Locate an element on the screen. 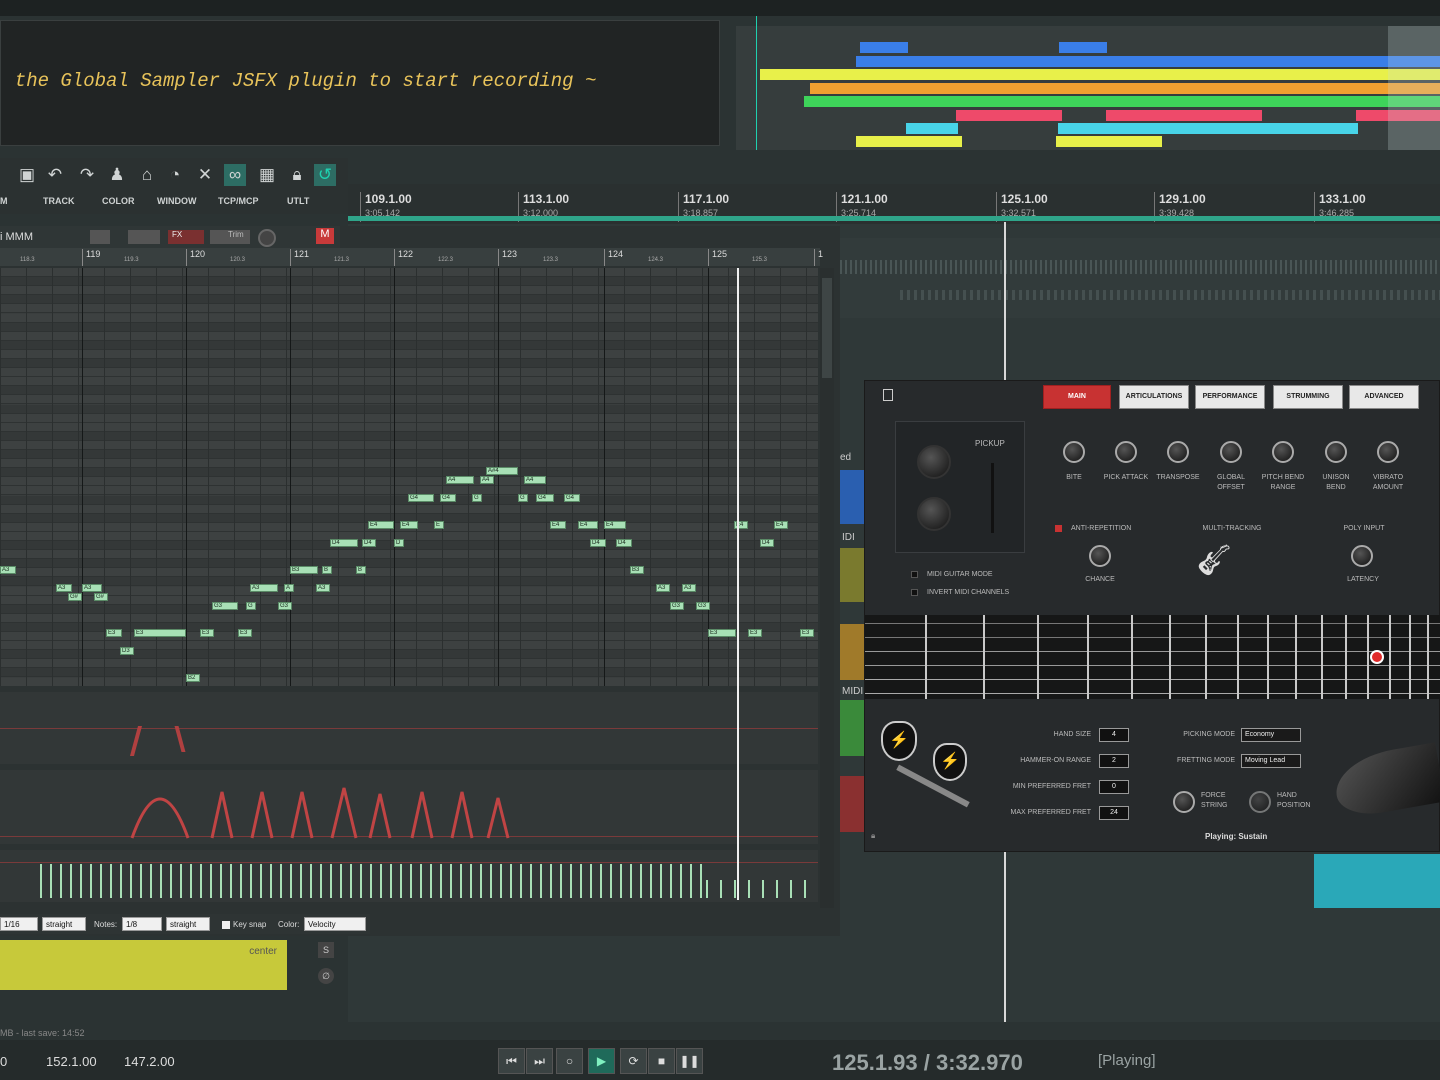  knob-global-offset is located at coordinates (1231, 452).